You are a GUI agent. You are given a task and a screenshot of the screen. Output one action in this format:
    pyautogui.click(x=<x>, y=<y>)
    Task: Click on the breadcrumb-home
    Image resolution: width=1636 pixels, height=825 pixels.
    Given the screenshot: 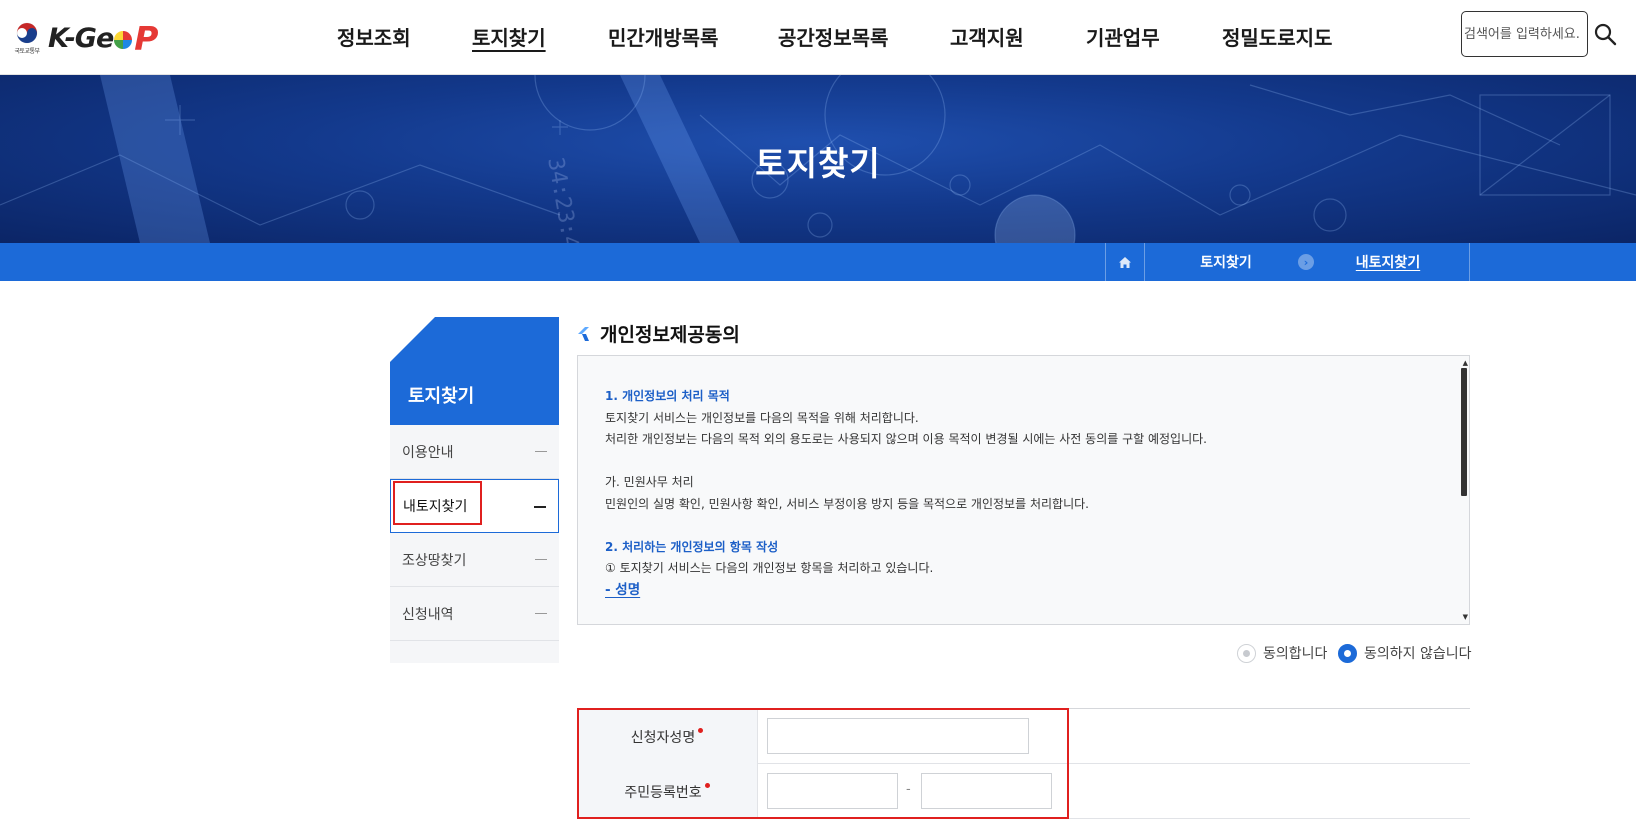 What is the action you would take?
    pyautogui.click(x=1125, y=262)
    